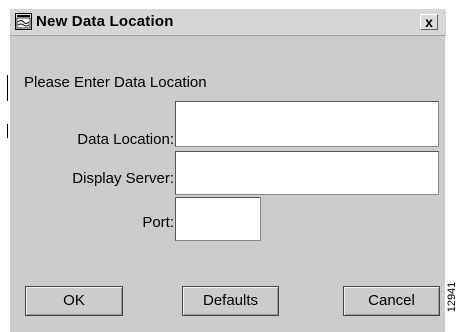  Describe the element at coordinates (23, 21) in the screenshot. I see `app-window-icon` at that location.